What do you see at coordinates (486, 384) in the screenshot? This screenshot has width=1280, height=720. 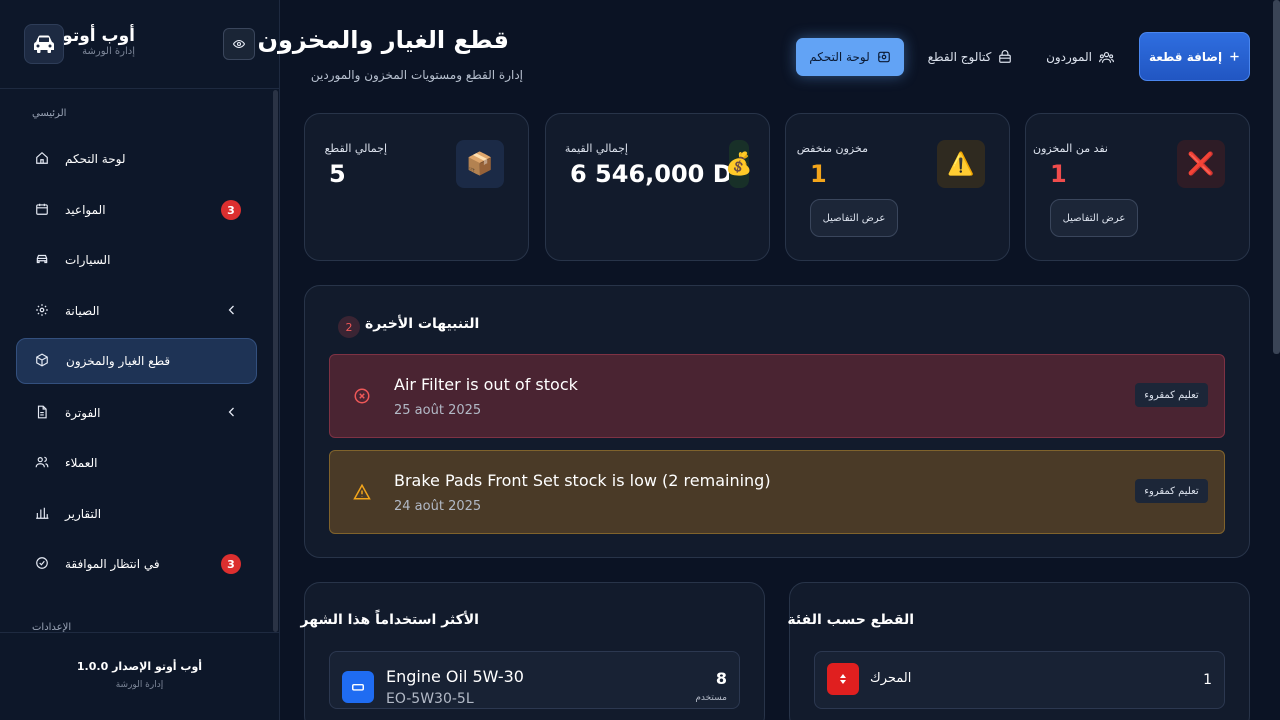 I see `alert-message: Air Filter is out of stock` at bounding box center [486, 384].